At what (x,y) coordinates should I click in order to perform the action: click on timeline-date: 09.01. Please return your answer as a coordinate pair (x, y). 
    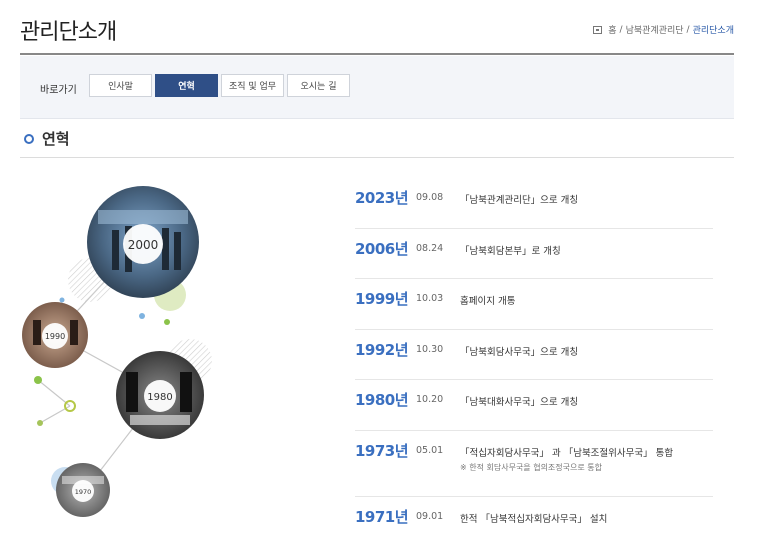
    Looking at the image, I should click on (430, 516).